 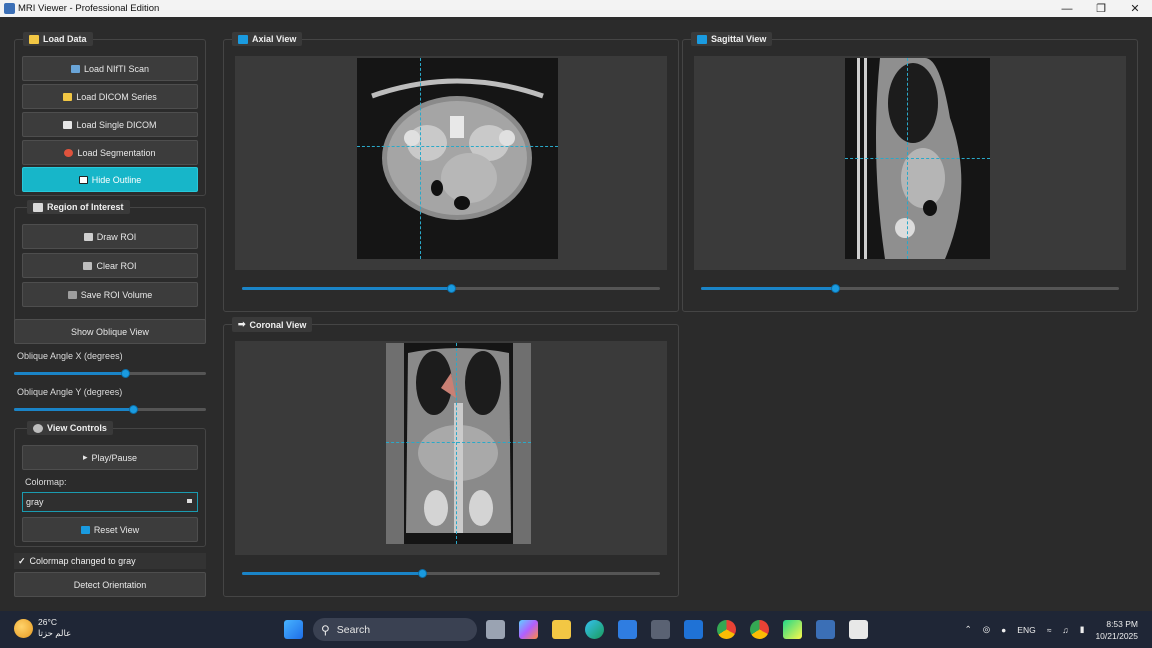 What do you see at coordinates (68, 124) in the screenshot?
I see `document-icon` at bounding box center [68, 124].